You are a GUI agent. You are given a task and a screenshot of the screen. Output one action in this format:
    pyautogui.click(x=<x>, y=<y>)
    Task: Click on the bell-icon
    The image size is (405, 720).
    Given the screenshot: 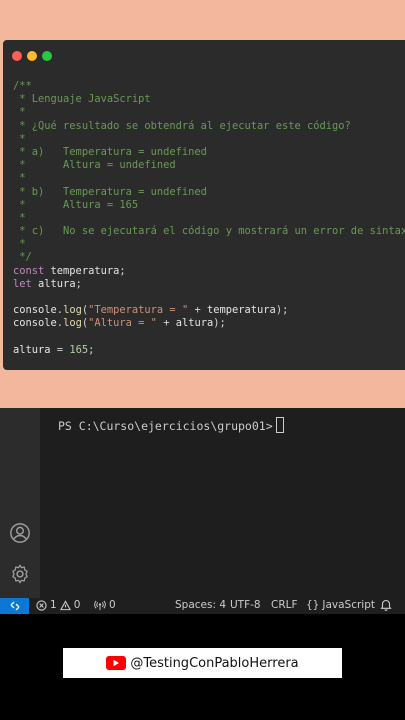 What is the action you would take?
    pyautogui.click(x=386, y=605)
    